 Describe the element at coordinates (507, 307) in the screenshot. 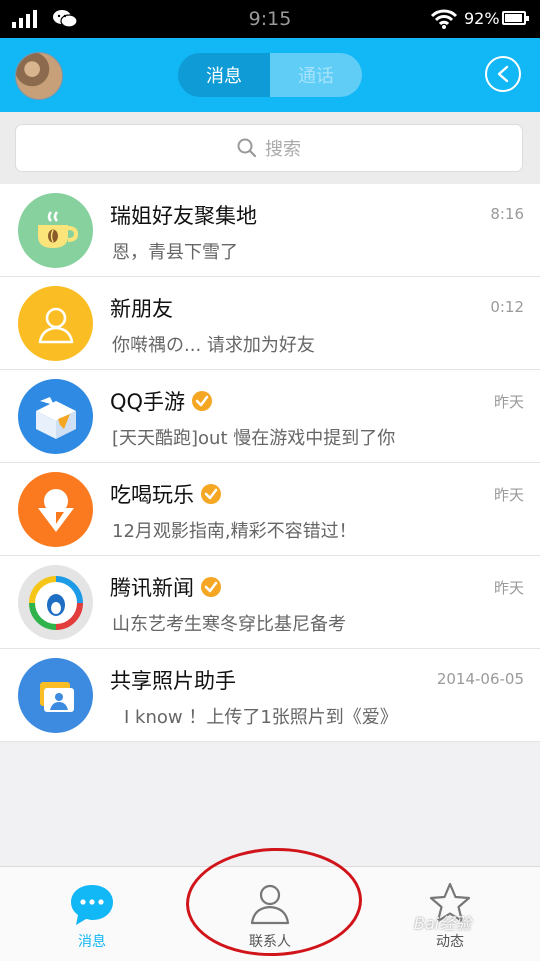

I see `message-time: 0:12` at that location.